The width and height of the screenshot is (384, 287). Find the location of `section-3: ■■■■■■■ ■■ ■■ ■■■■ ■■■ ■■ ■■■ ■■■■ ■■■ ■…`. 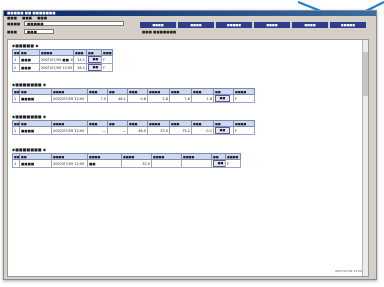

section-3: ■■■■■■■ ■■ ■■ ■■■■ ■■■ ■■ ■■■ ■■■■ ■■■ ■… is located at coordinates (184, 124).